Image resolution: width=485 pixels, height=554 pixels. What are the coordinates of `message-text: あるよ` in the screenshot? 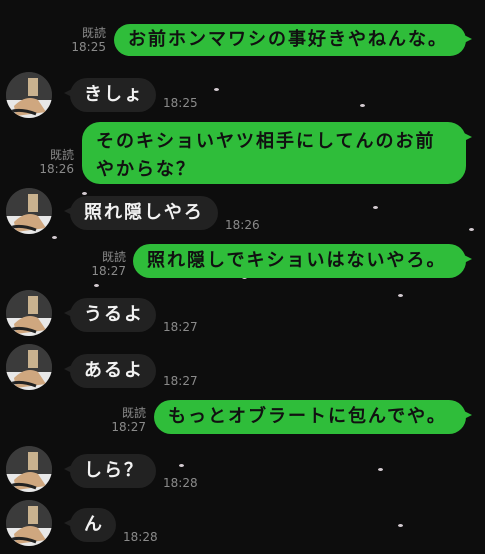 It's located at (114, 370).